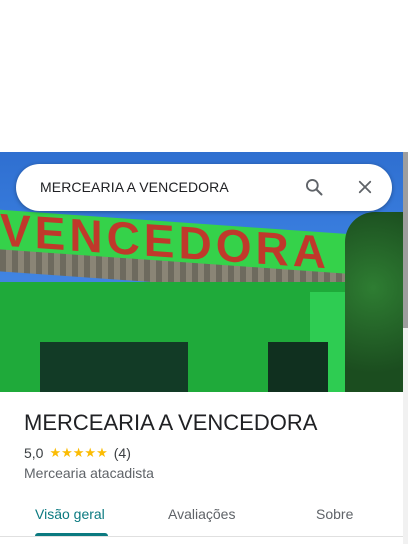 The width and height of the screenshot is (408, 544). What do you see at coordinates (122, 453) in the screenshot?
I see `review-count: (4)` at bounding box center [122, 453].